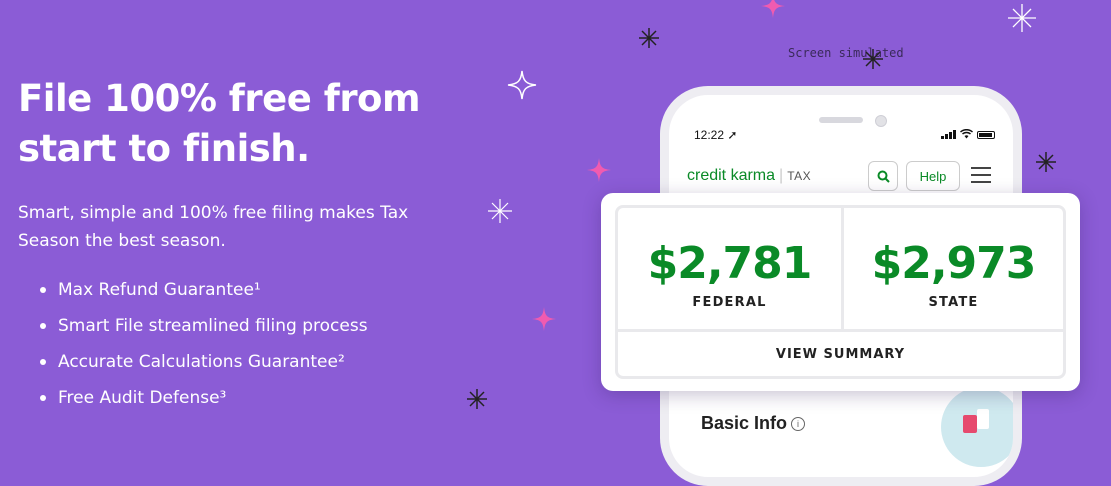 The width and height of the screenshot is (1111, 486). What do you see at coordinates (732, 135) in the screenshot?
I see `location-arrow-icon: ➚` at bounding box center [732, 135].